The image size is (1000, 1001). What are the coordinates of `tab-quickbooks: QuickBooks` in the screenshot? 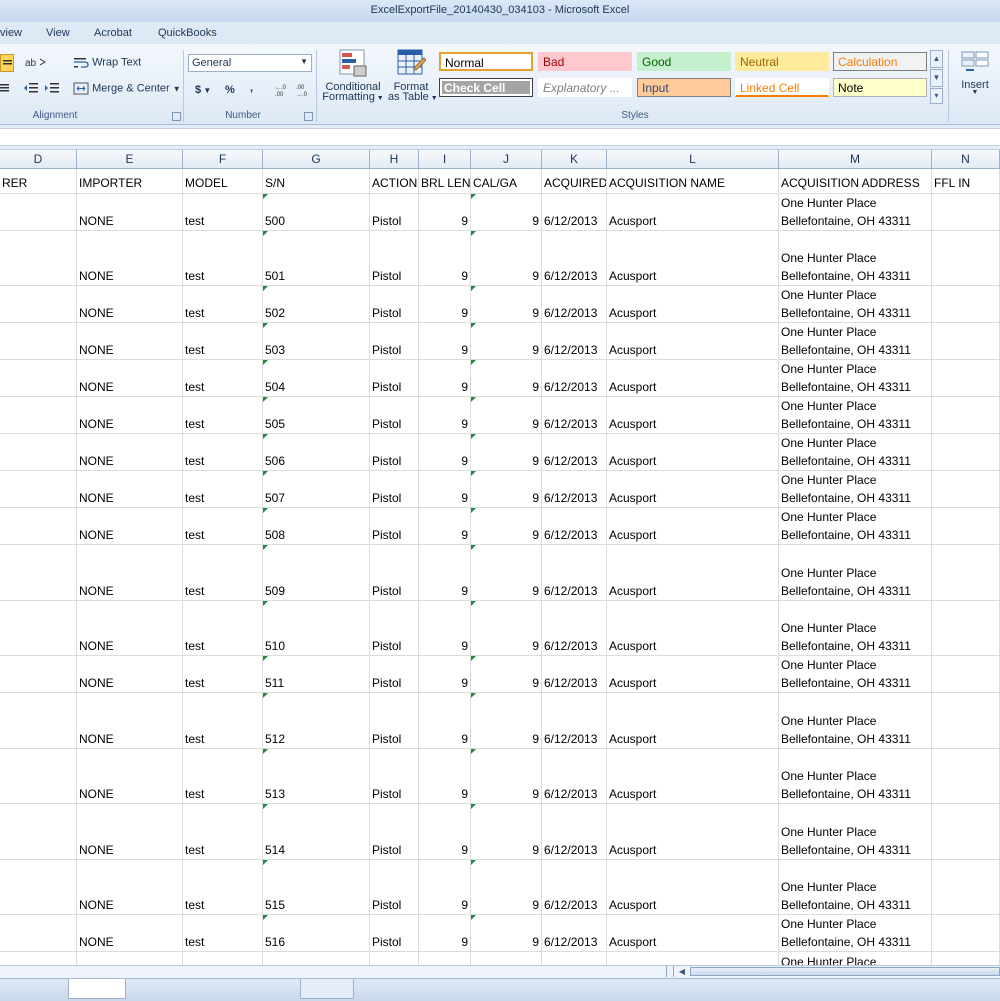 It's located at (187, 33).